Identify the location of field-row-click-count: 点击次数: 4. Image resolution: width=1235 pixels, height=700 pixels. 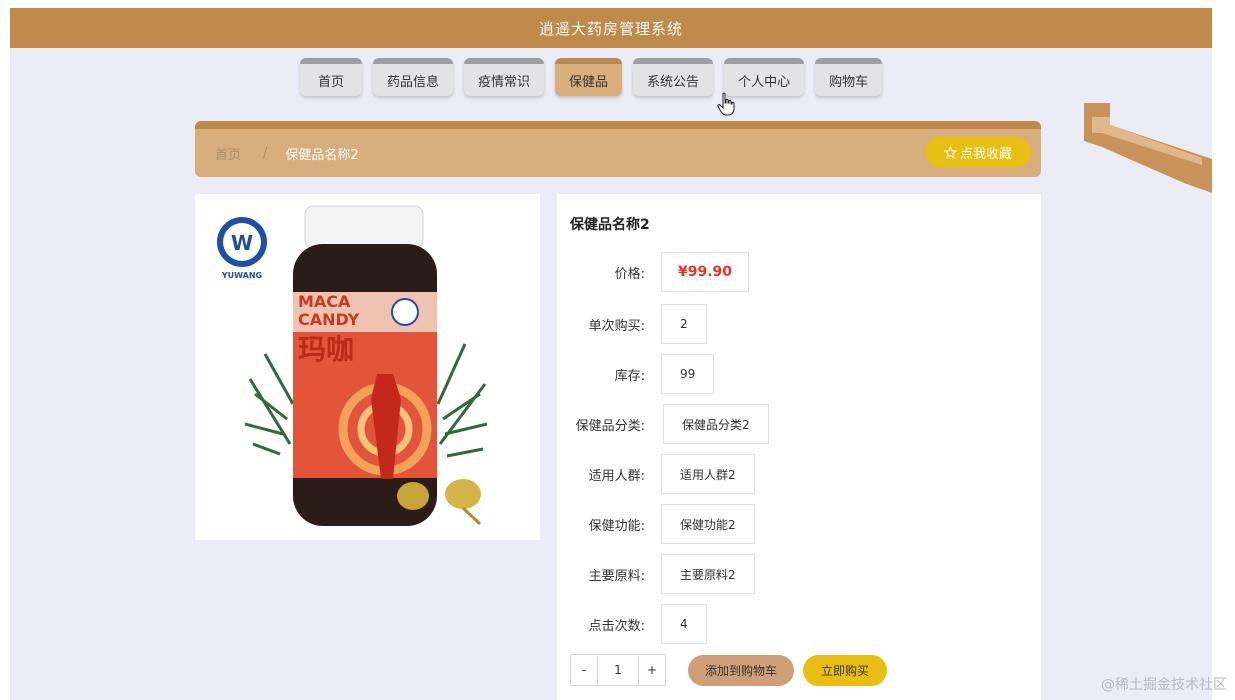
(799, 624).